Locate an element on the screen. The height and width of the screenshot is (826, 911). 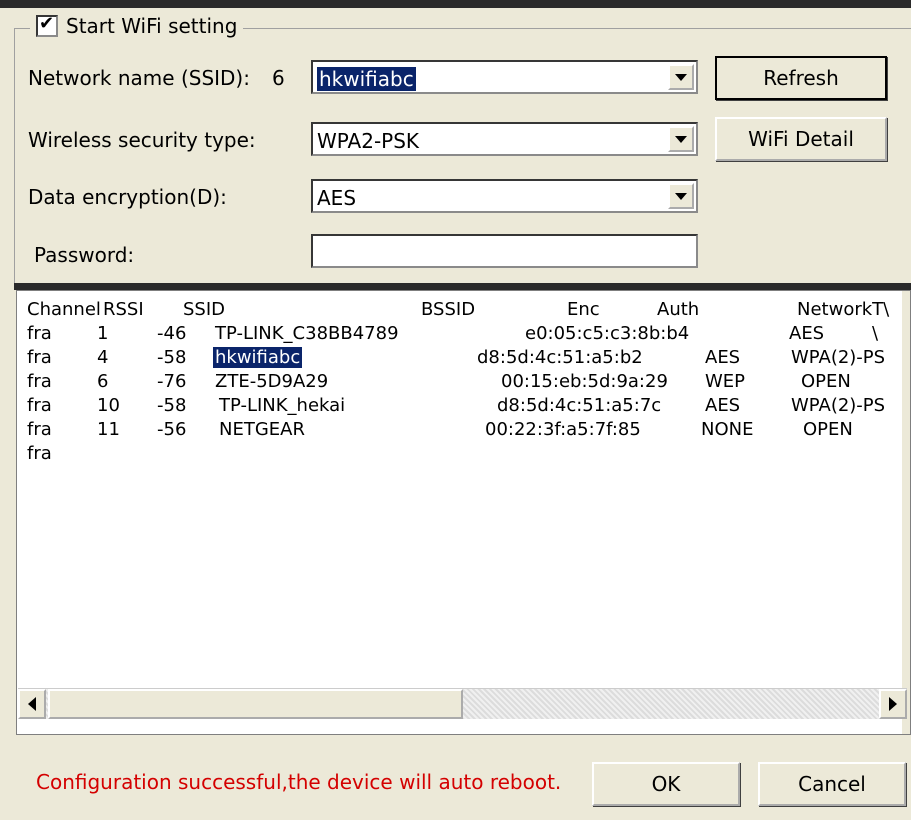
list-row: fra is located at coordinates (463, 453).